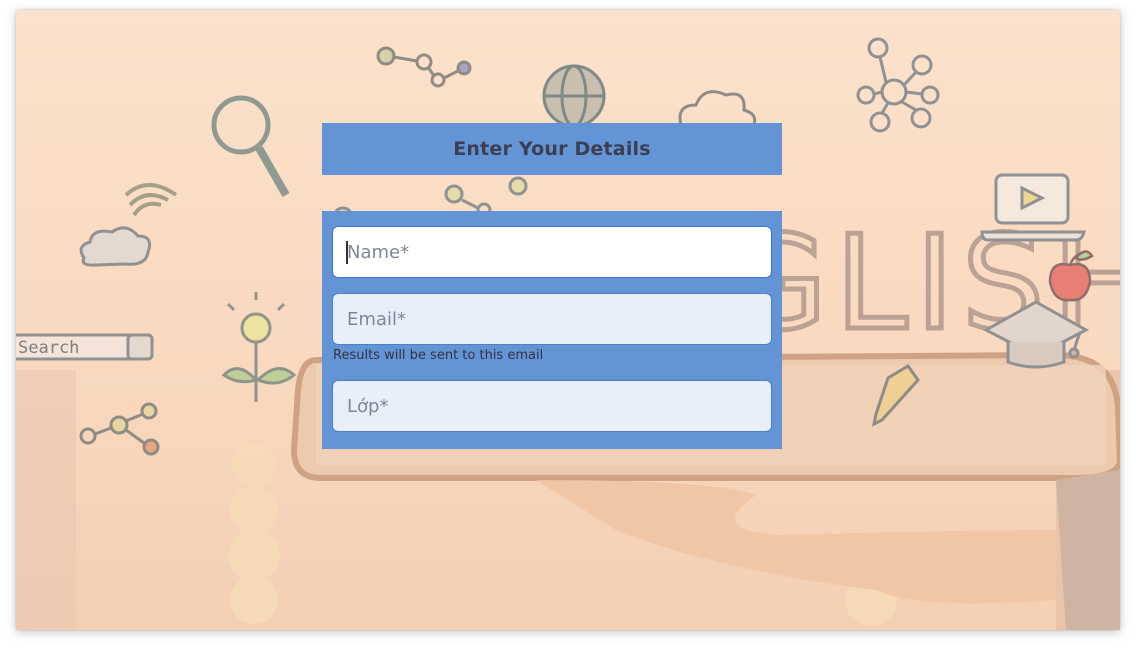  Describe the element at coordinates (119, 429) in the screenshot. I see `molecule-icon-left` at that location.